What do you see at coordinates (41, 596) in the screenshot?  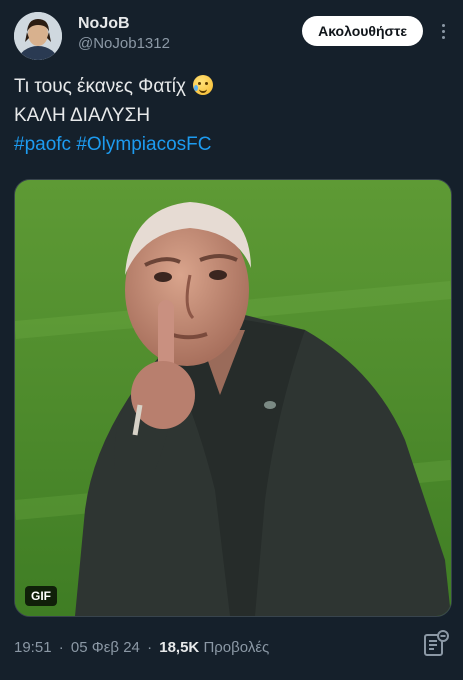 I see `gif-badge: GIF` at bounding box center [41, 596].